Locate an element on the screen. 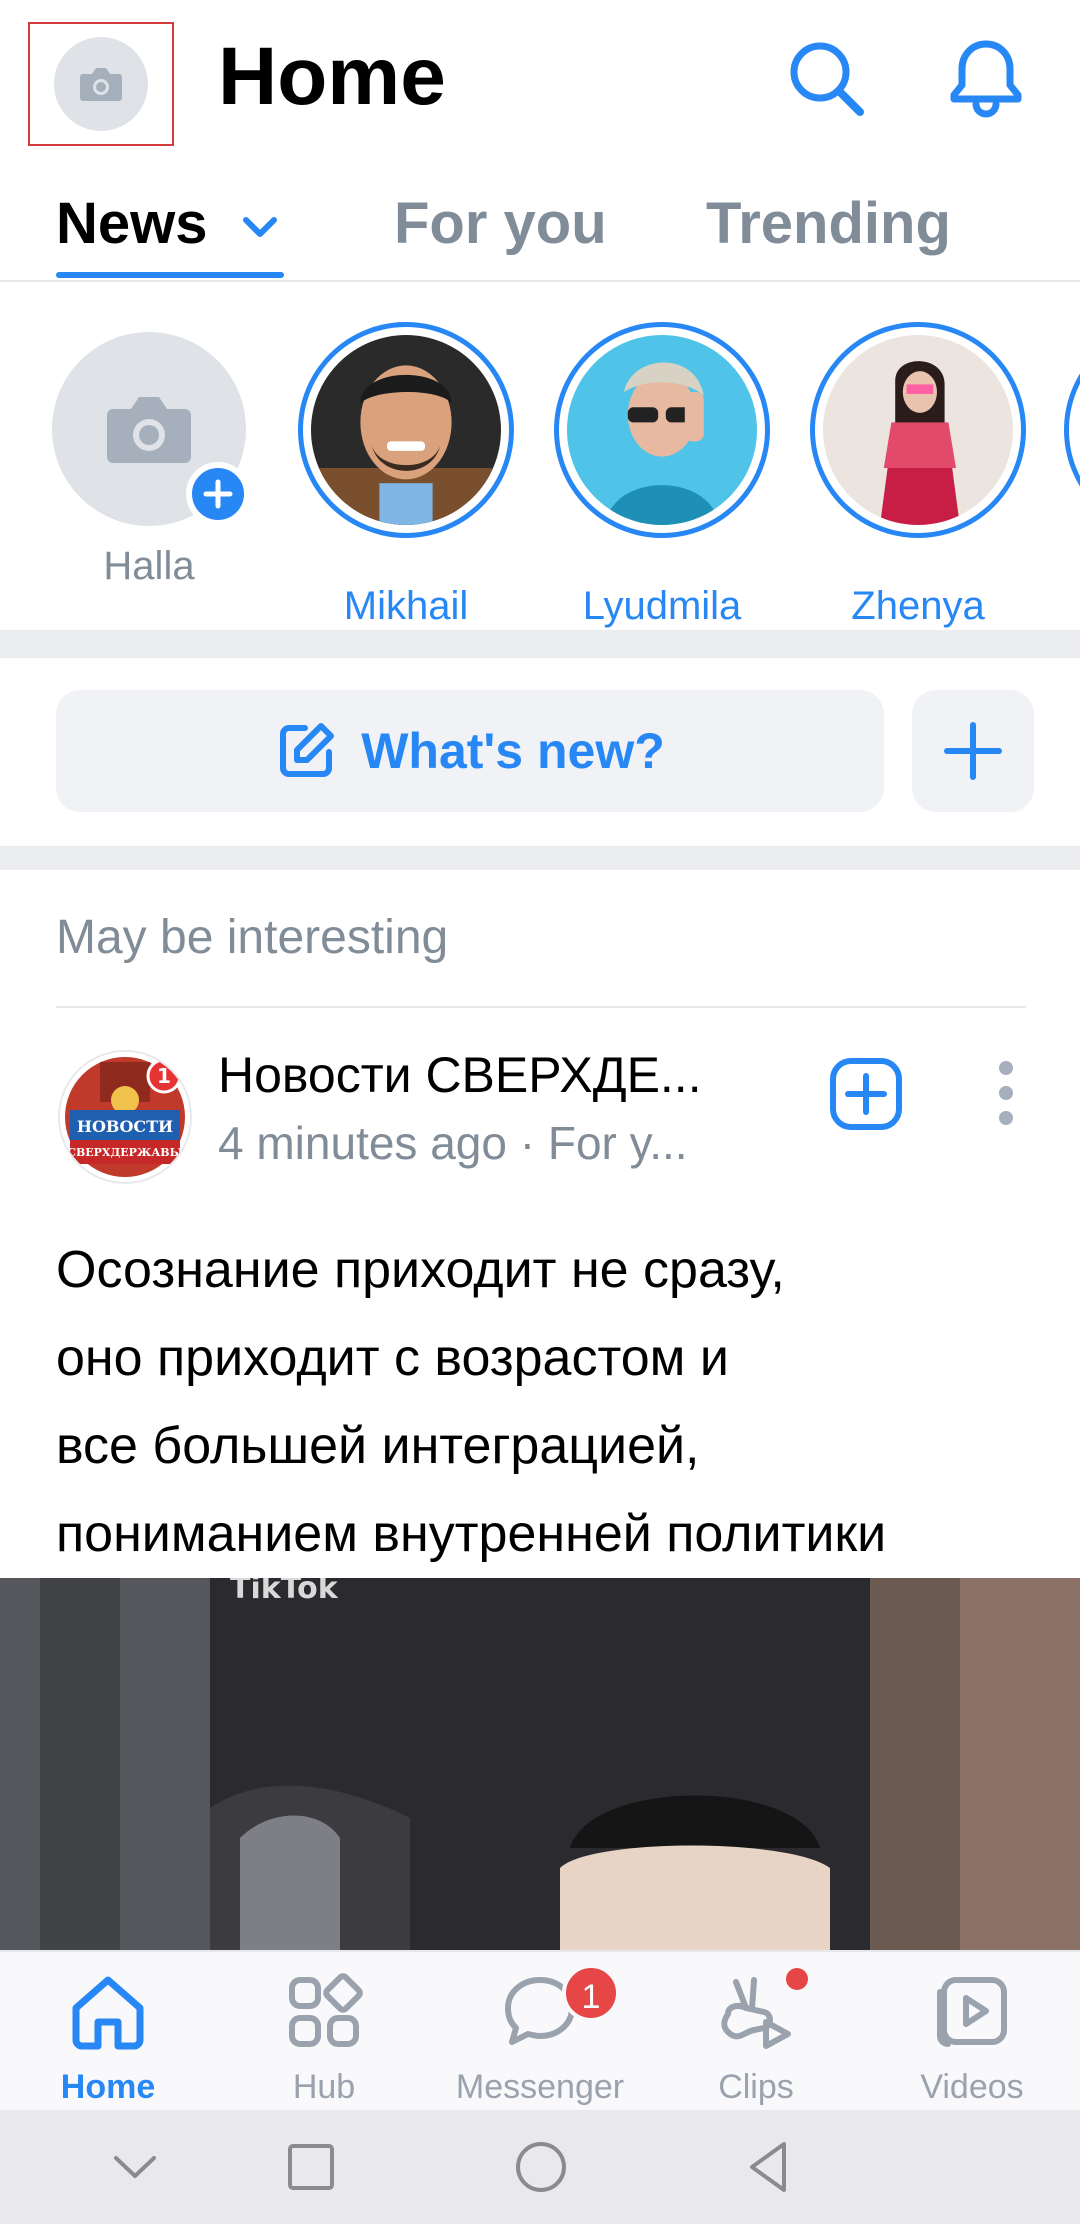 Image resolution: width=1080 pixels, height=2224 pixels. recents-icon is located at coordinates (311, 2167).